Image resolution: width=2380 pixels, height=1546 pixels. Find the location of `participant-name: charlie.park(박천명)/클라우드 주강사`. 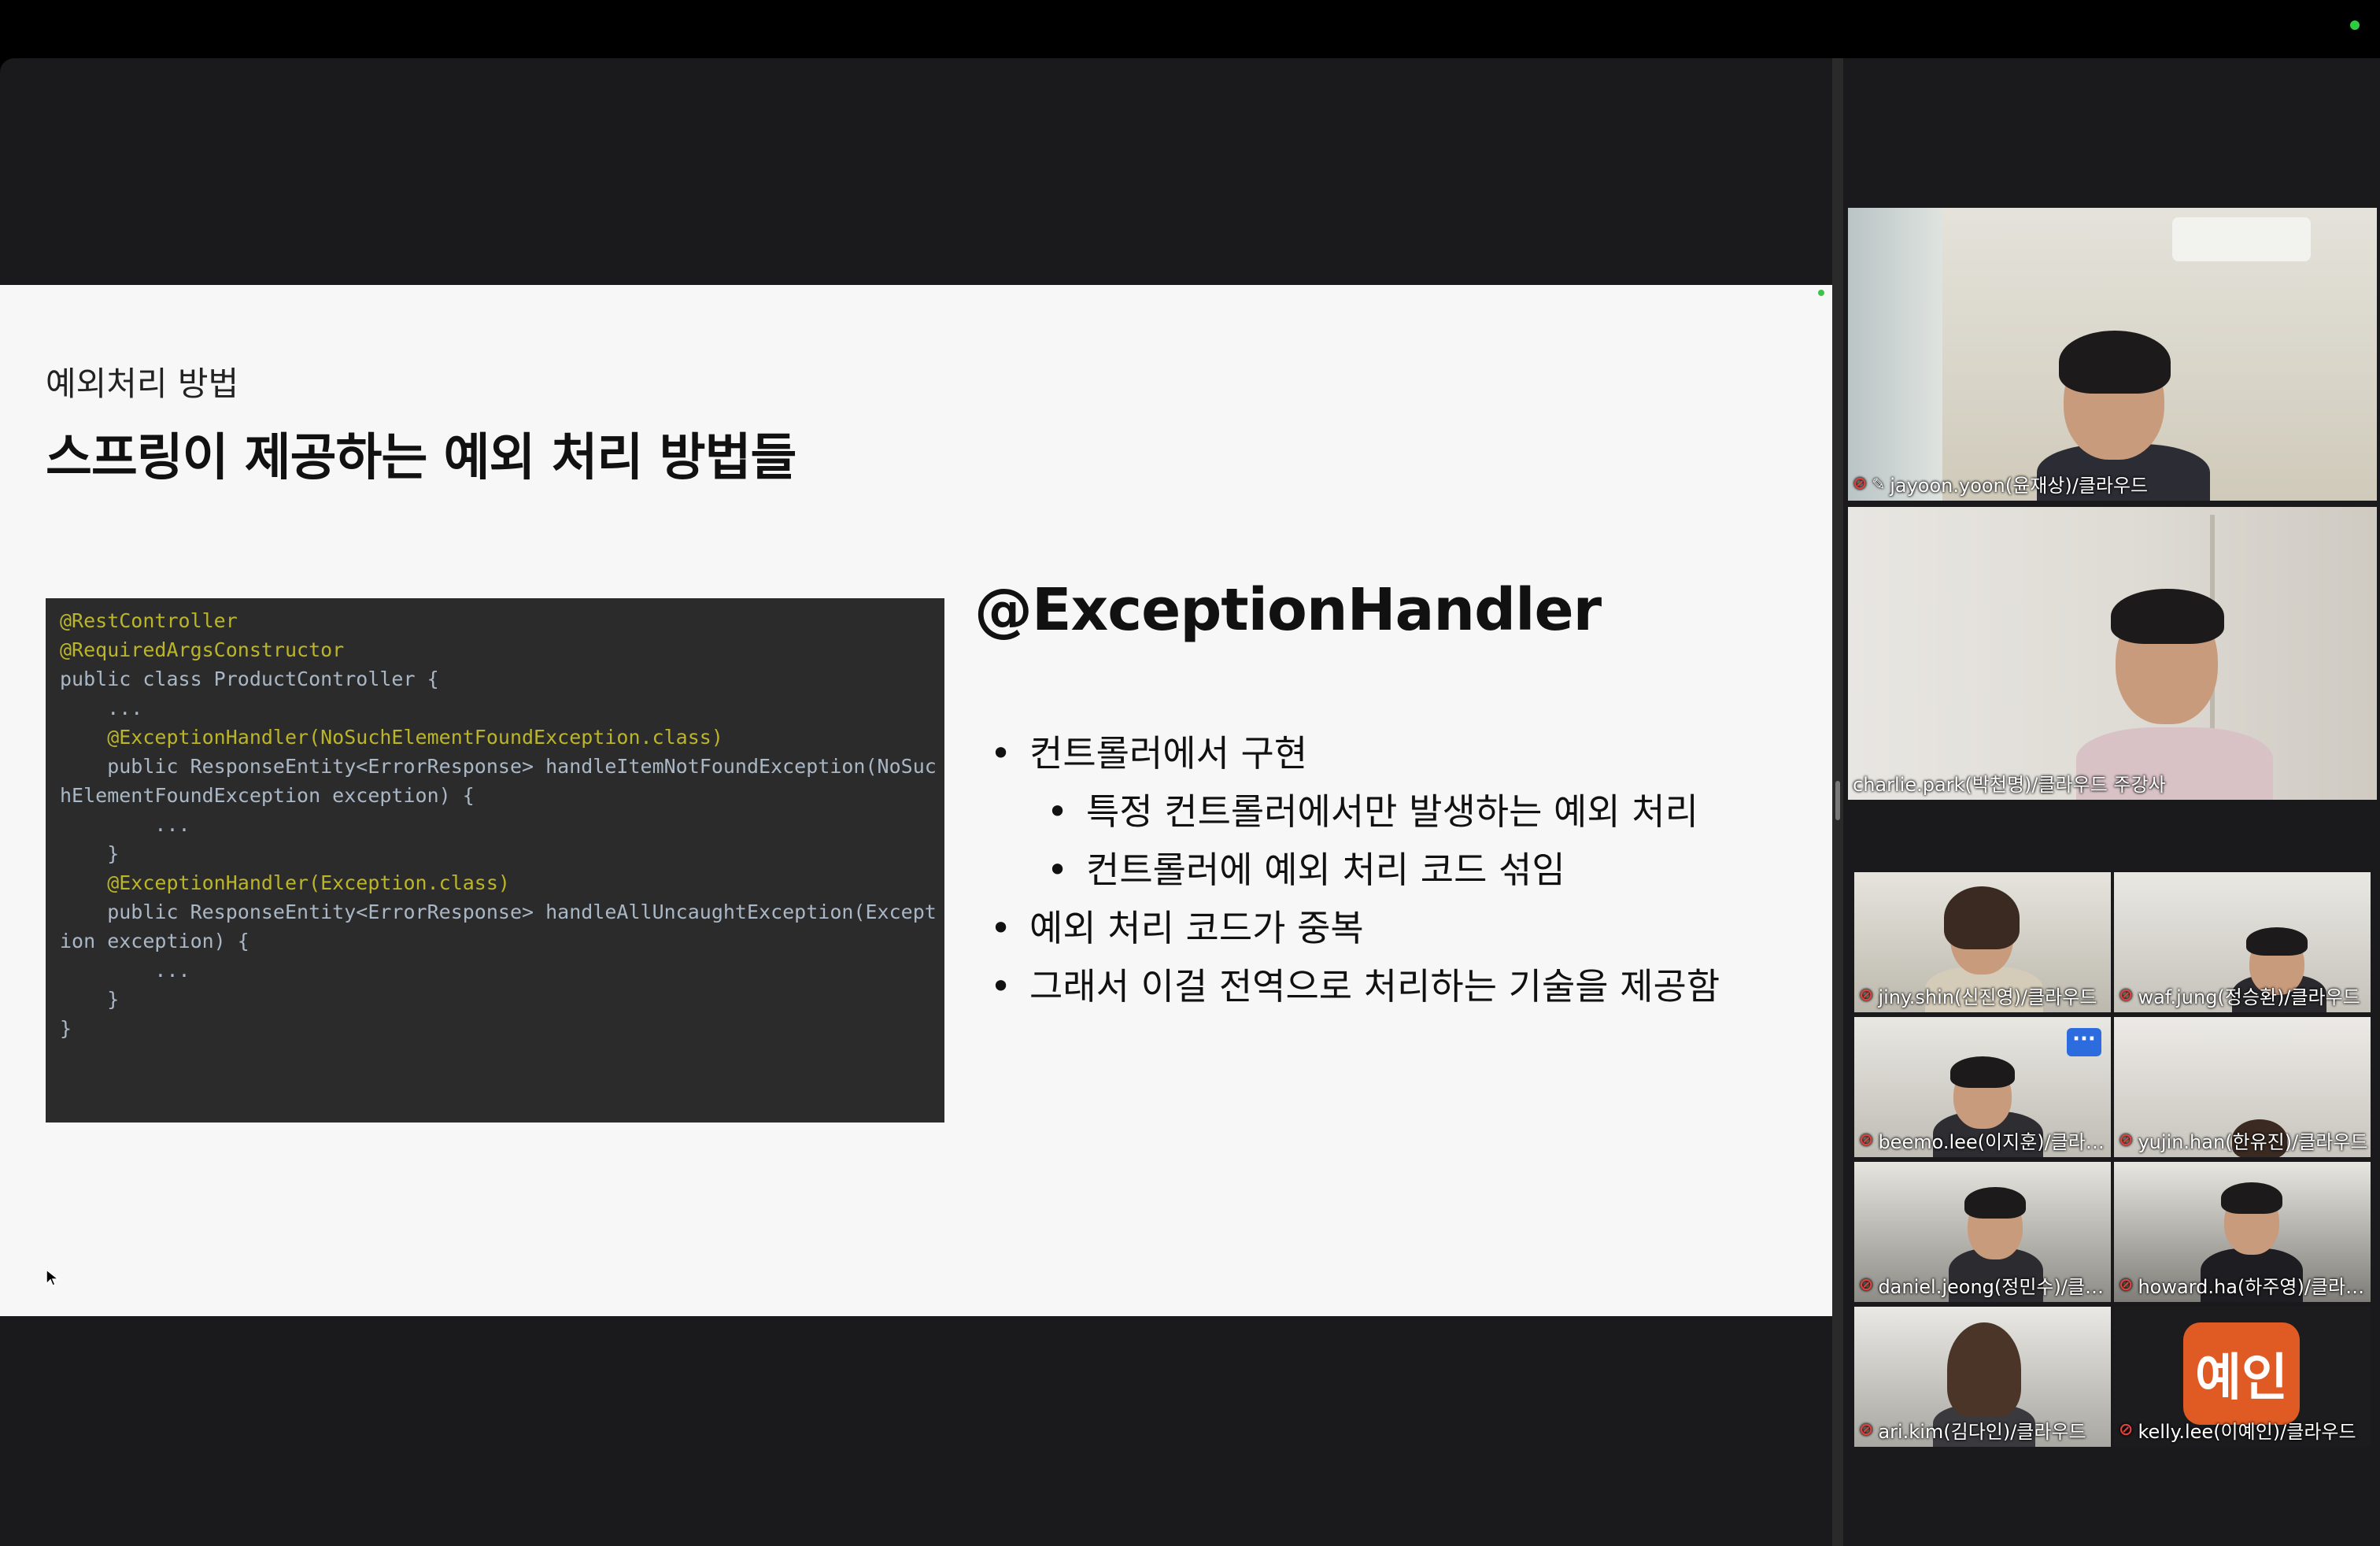

participant-name: charlie.park(박천명)/클라우드 주강사 is located at coordinates (2009, 785).